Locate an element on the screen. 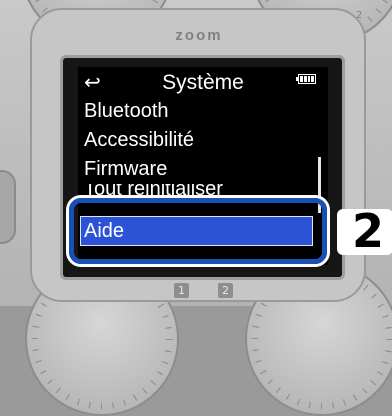  screen-title: Système is located at coordinates (203, 82).